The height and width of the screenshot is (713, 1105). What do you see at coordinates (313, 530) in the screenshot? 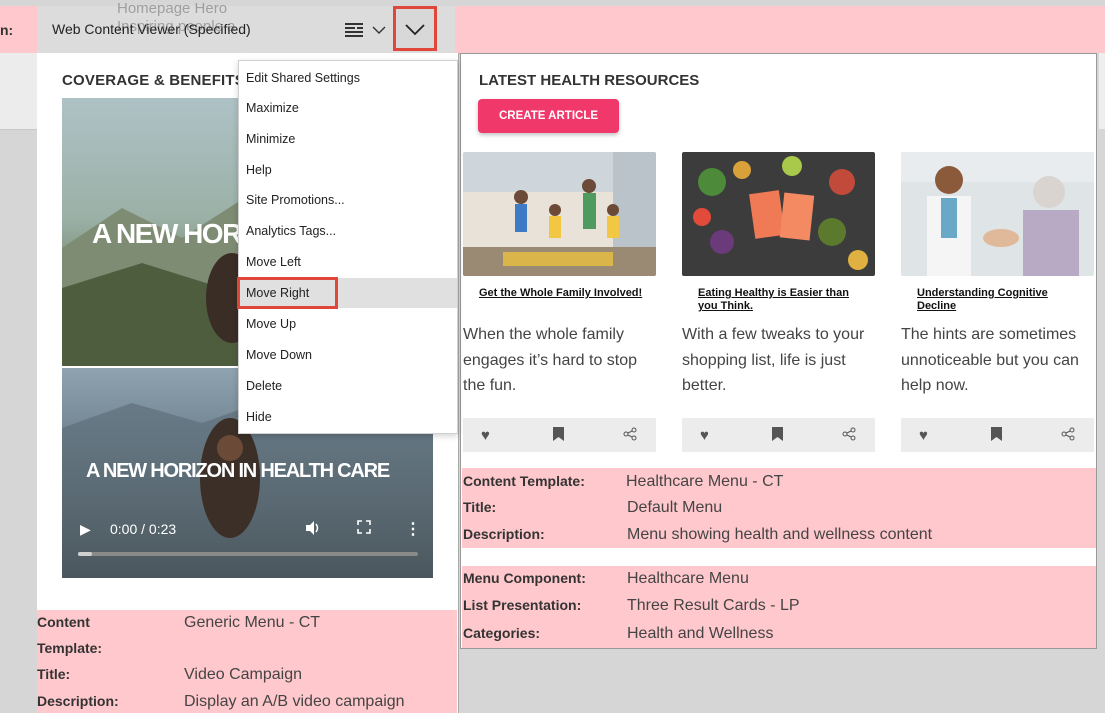
I see `volume-icon` at bounding box center [313, 530].